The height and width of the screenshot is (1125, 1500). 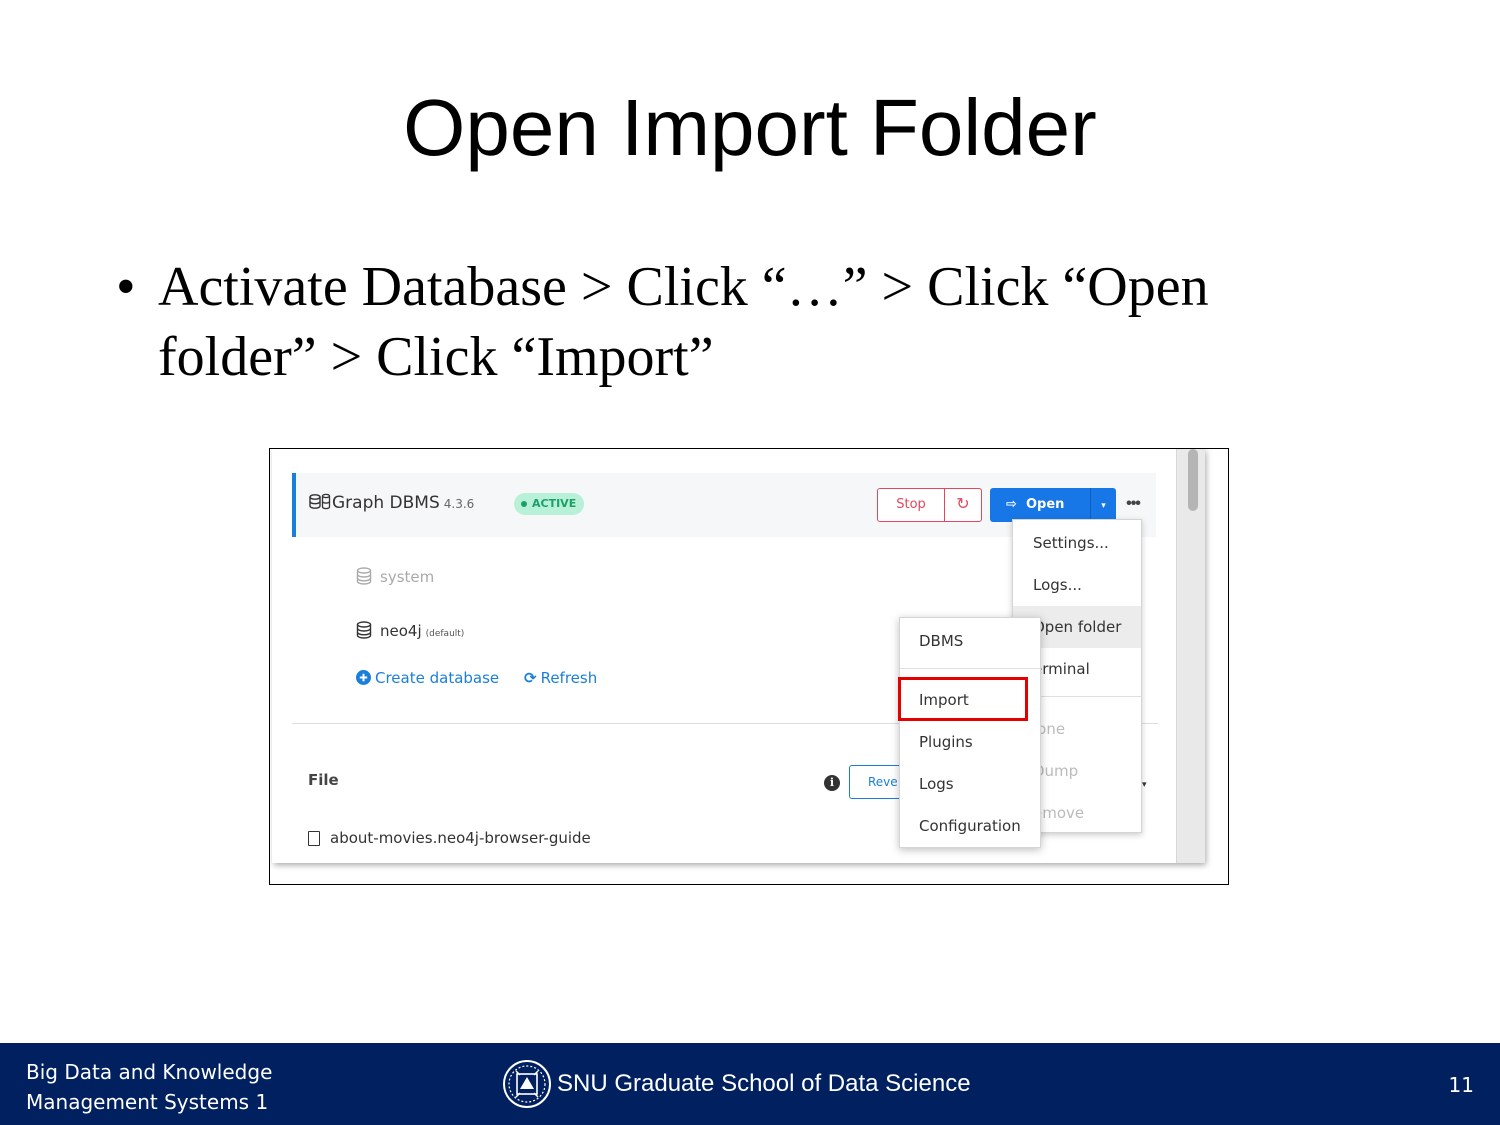 I want to click on database-name: system, so click(x=407, y=577).